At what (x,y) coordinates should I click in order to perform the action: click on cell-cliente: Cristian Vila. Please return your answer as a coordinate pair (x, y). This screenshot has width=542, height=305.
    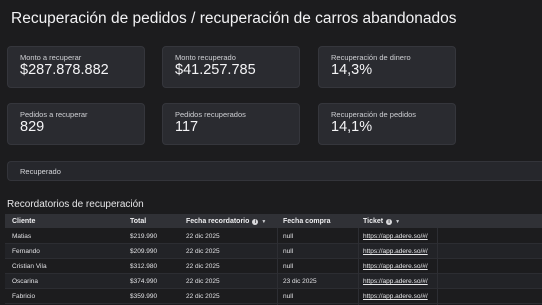
    Looking at the image, I should click on (29, 266).